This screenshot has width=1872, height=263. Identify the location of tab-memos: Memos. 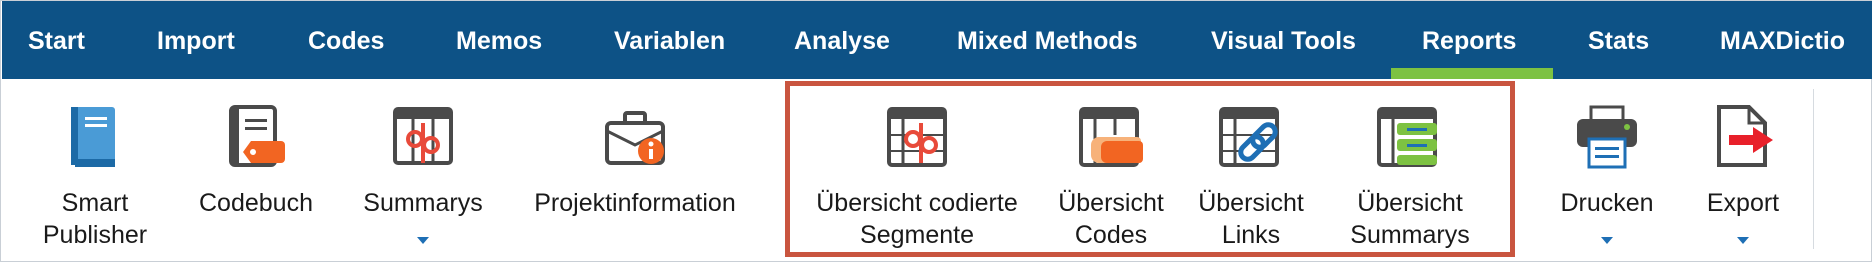
(499, 40).